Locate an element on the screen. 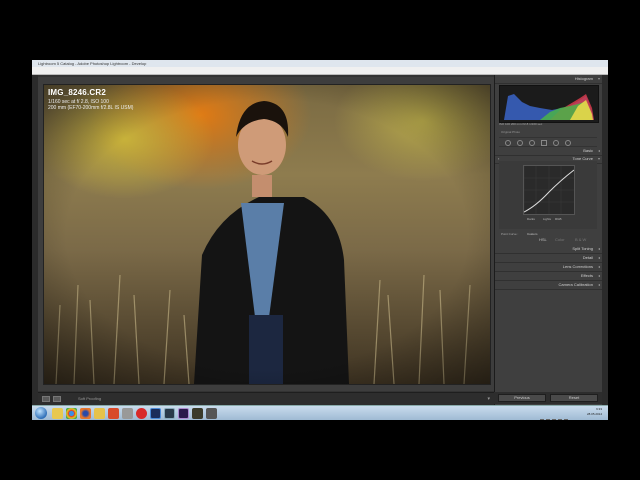 Image resolution: width=640 pixels, height=480 pixels. detail-title: Detail is located at coordinates (587, 257).